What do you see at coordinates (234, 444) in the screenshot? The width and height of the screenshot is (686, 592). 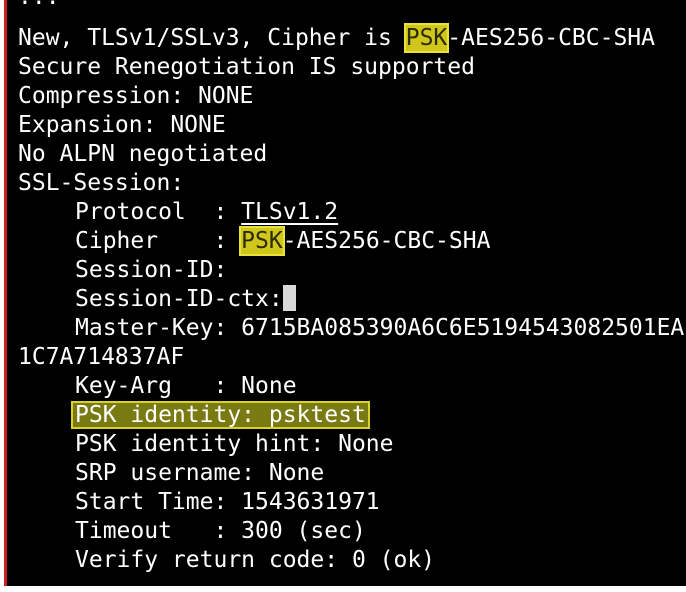 I see `line-psk-identity-hint: PSK identity hint: None` at bounding box center [234, 444].